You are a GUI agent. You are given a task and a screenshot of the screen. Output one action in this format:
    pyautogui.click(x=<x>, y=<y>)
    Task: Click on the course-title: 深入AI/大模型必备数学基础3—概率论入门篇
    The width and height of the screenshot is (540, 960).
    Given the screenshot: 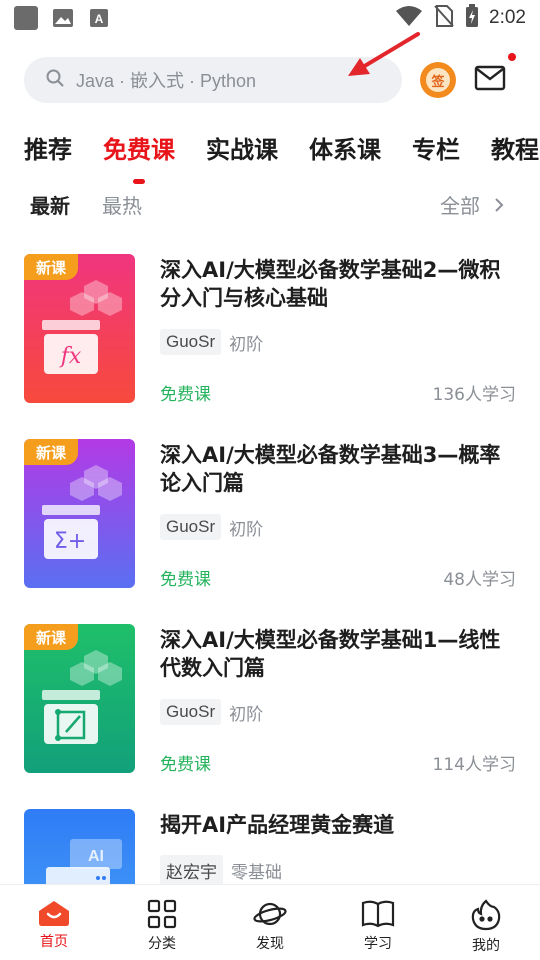 What is the action you would take?
    pyautogui.click(x=330, y=469)
    